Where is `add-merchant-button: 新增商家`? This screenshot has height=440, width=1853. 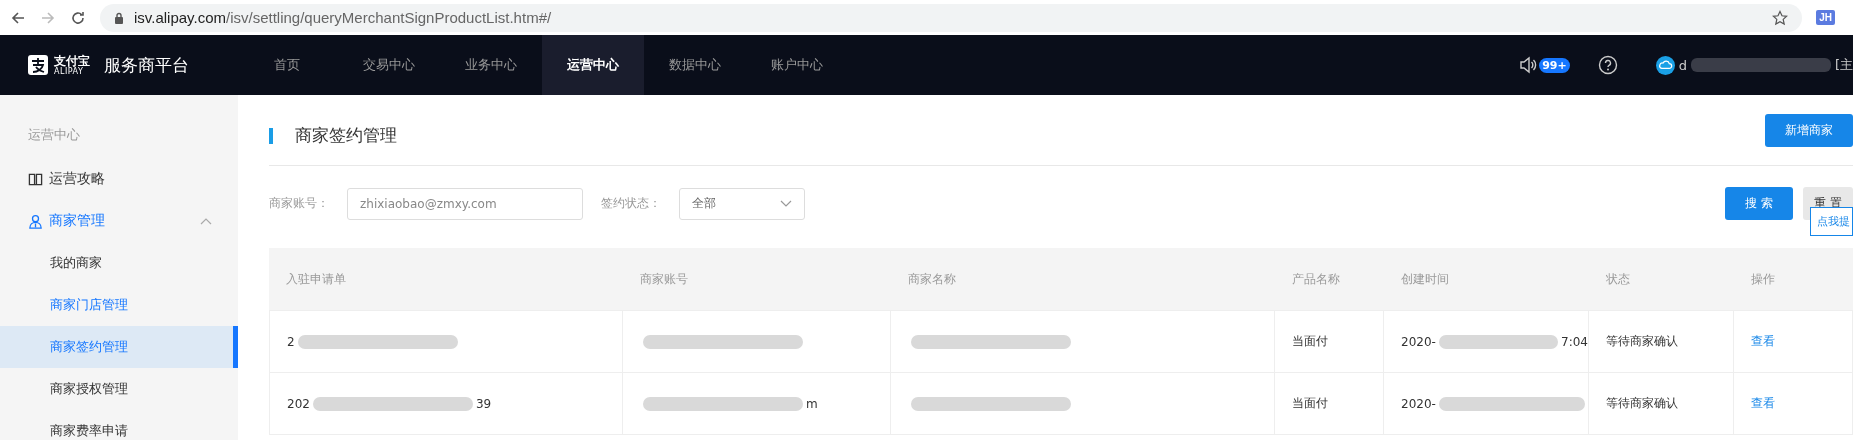
add-merchant-button: 新增商家 is located at coordinates (1809, 130).